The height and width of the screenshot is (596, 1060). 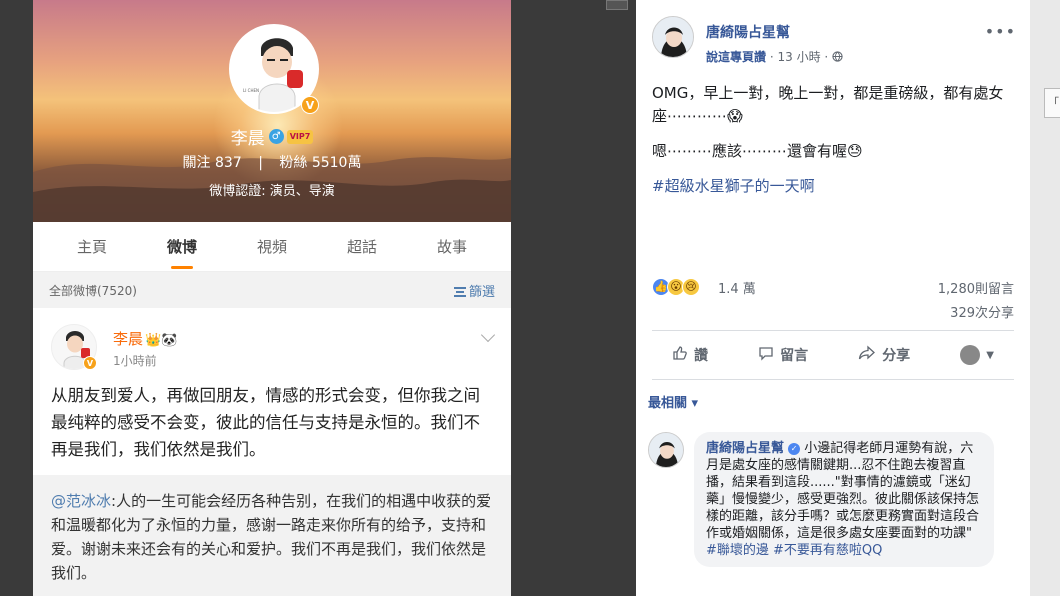 I want to click on reaction-as-selector: ▼, so click(x=977, y=355).